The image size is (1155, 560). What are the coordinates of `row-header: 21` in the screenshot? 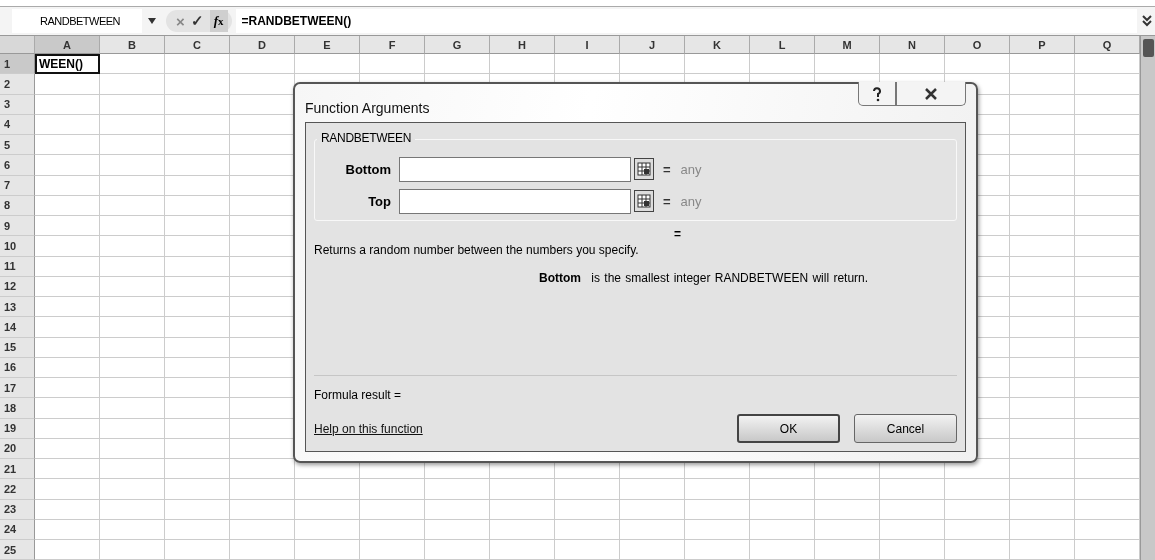 It's located at (17, 469).